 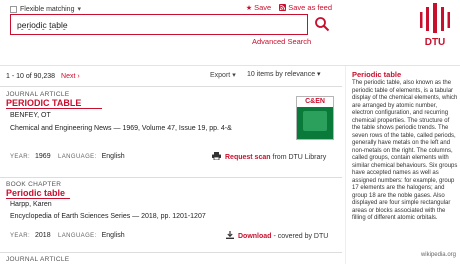 I want to click on record-year: YEAR: 2018, so click(x=30, y=235).